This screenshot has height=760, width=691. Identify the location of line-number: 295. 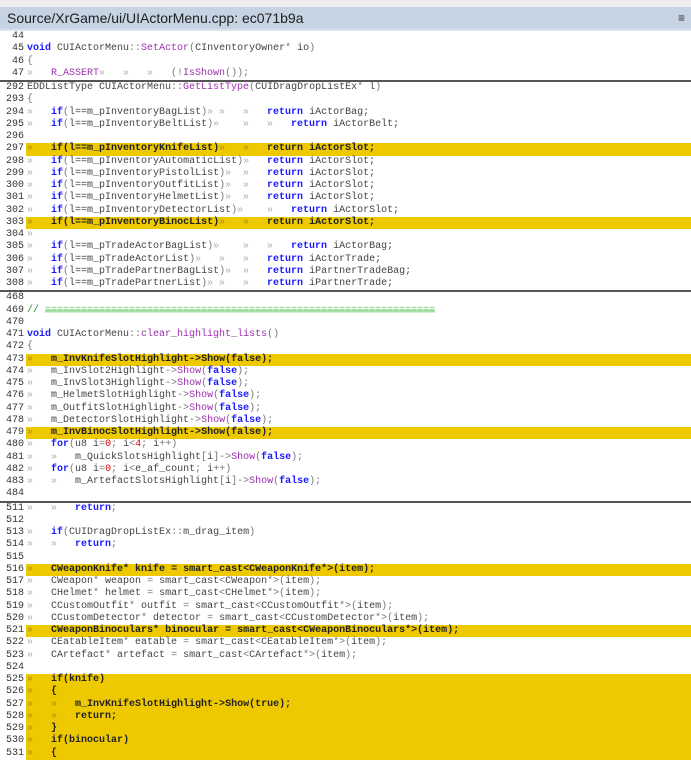
(14, 124).